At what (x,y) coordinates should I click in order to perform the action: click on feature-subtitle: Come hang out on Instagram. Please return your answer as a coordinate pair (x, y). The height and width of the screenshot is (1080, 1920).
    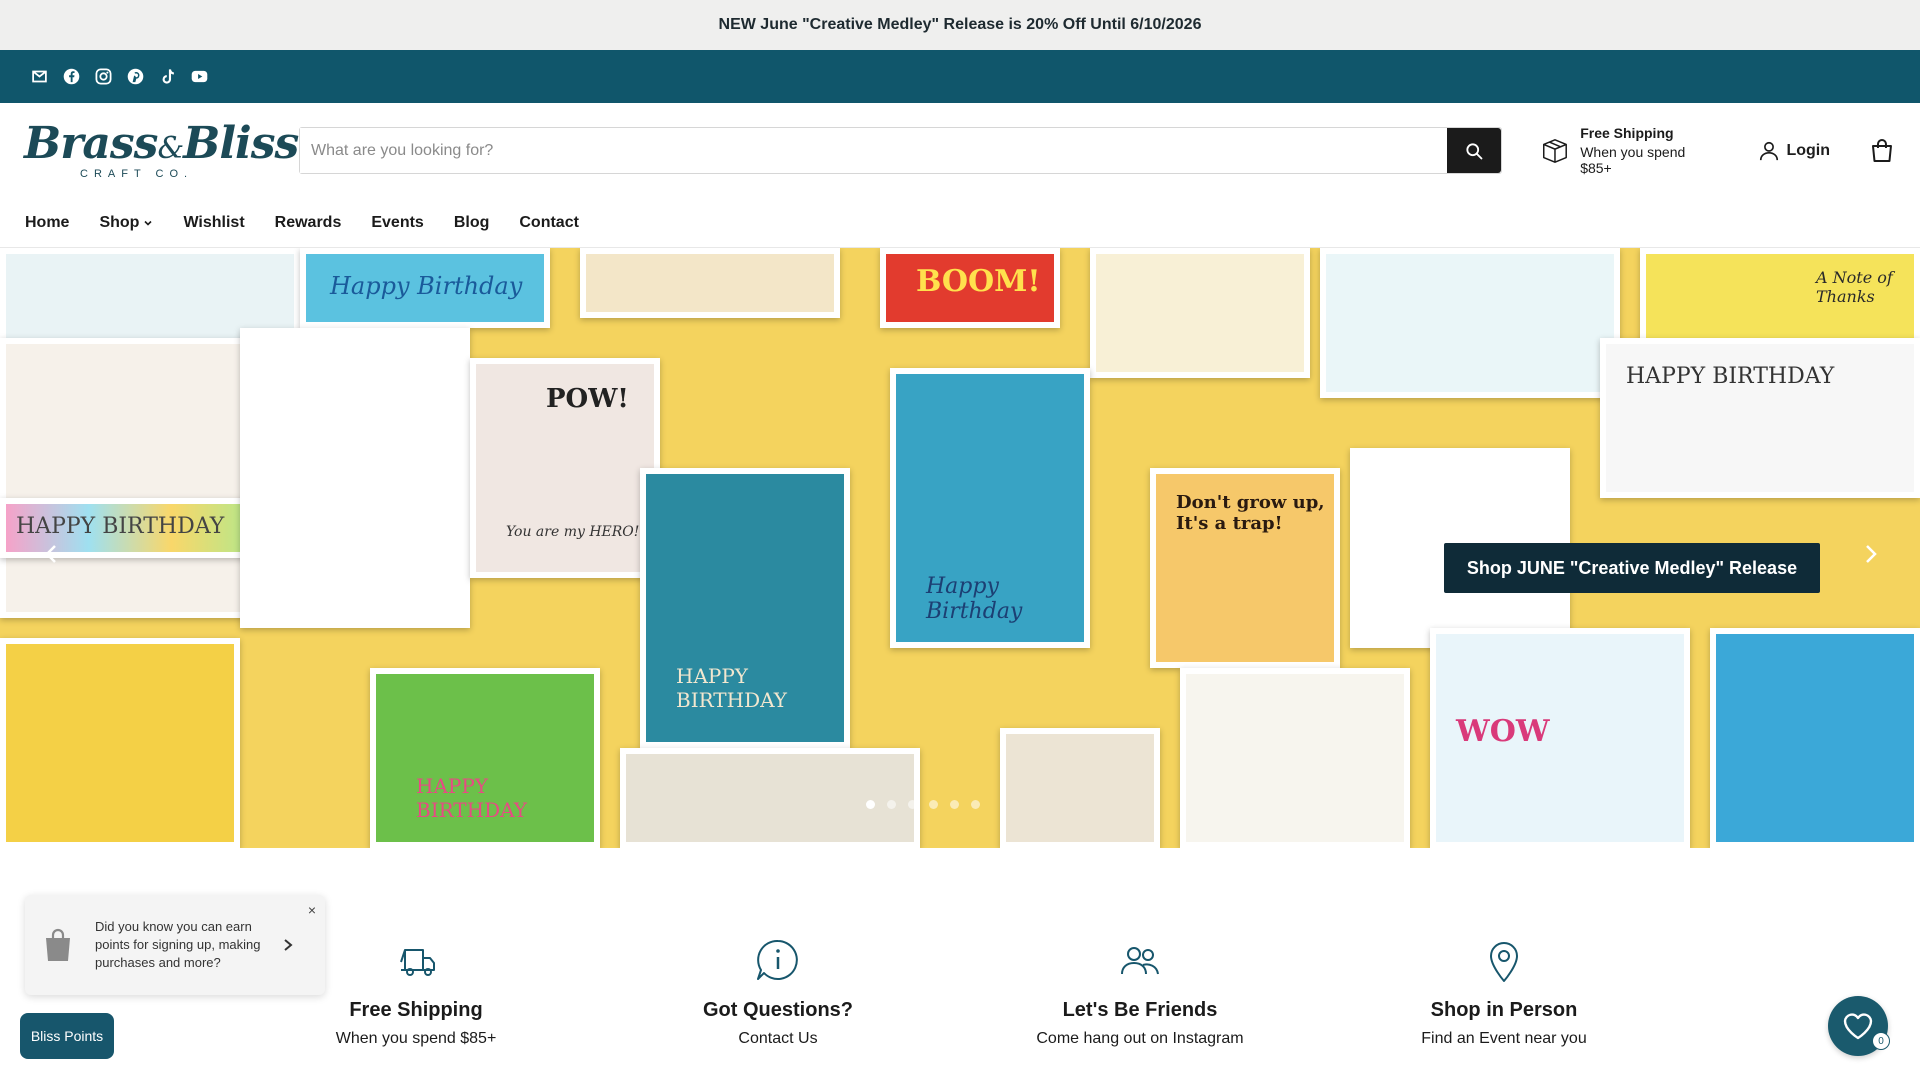
    Looking at the image, I should click on (1140, 1038).